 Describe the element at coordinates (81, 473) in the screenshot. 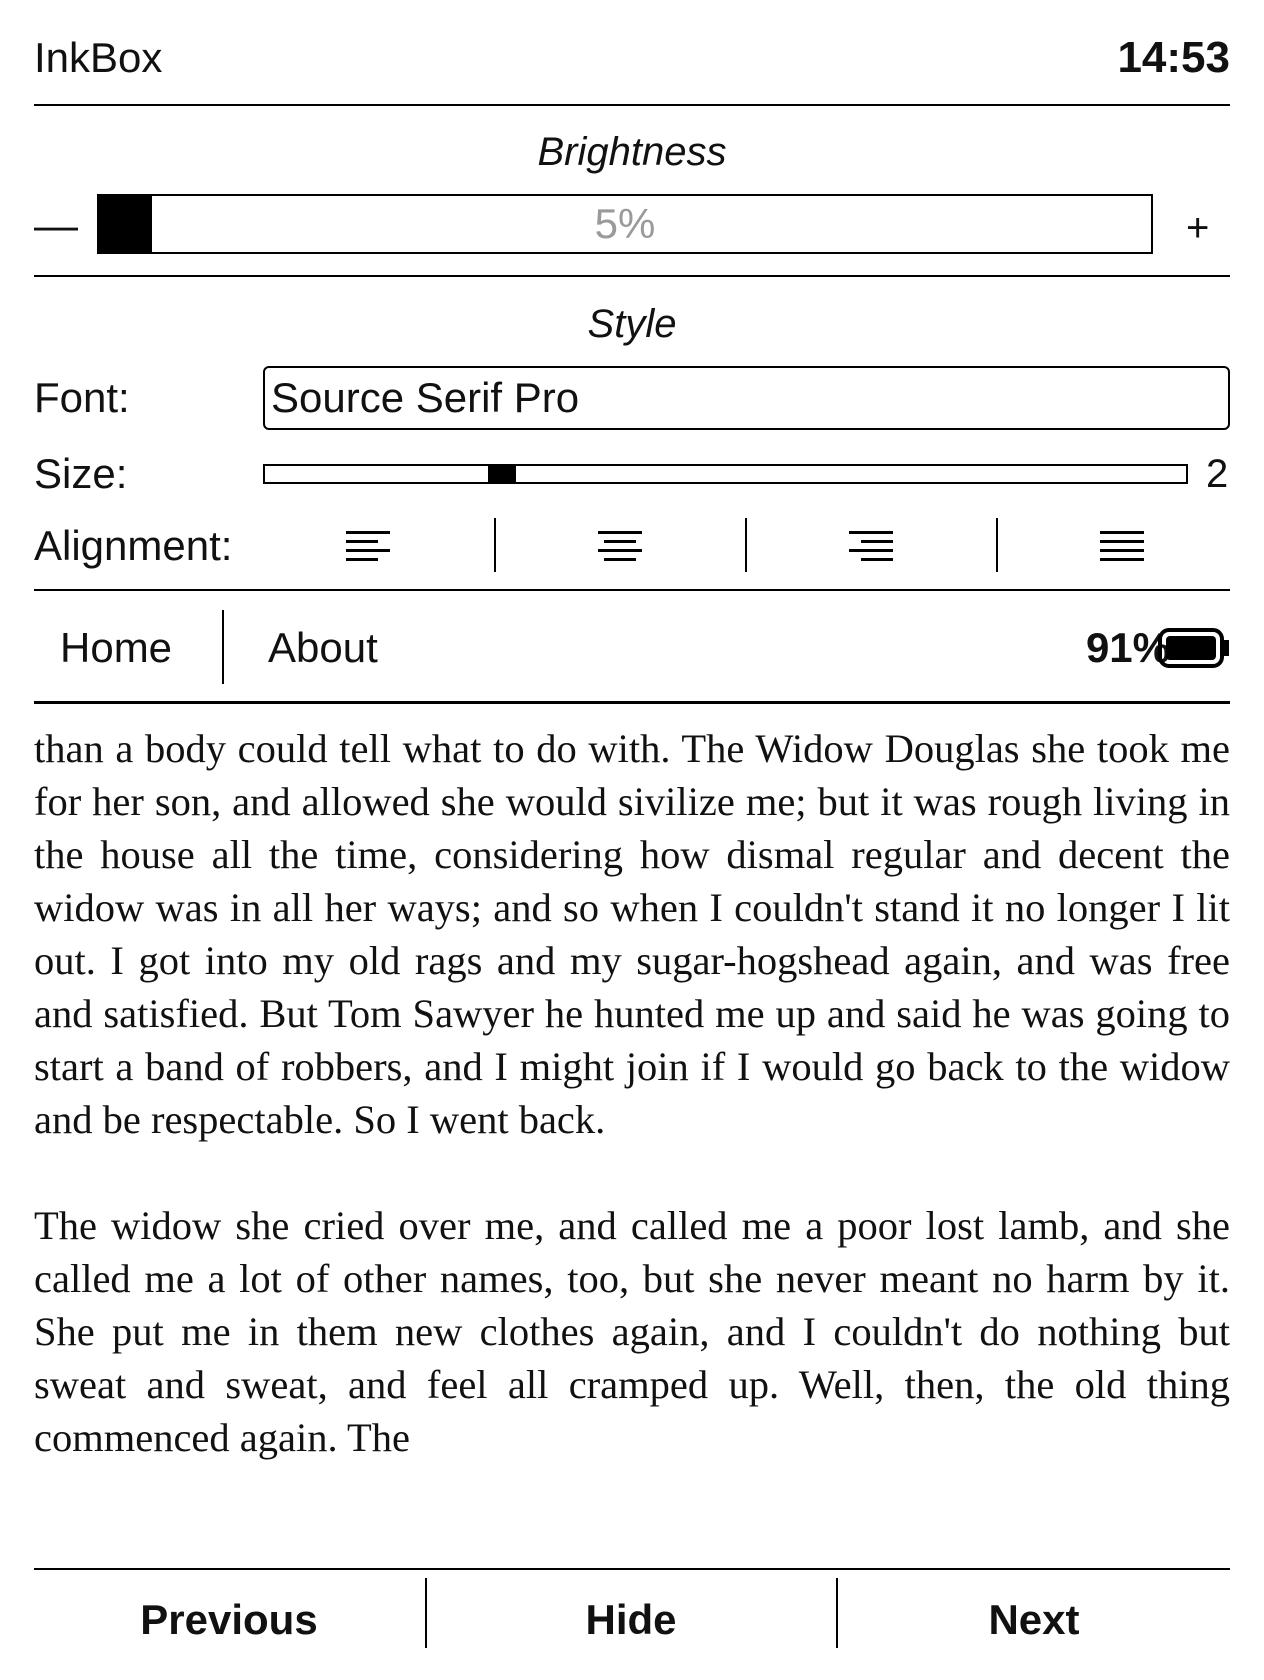

I see `size-label: Size:` at that location.